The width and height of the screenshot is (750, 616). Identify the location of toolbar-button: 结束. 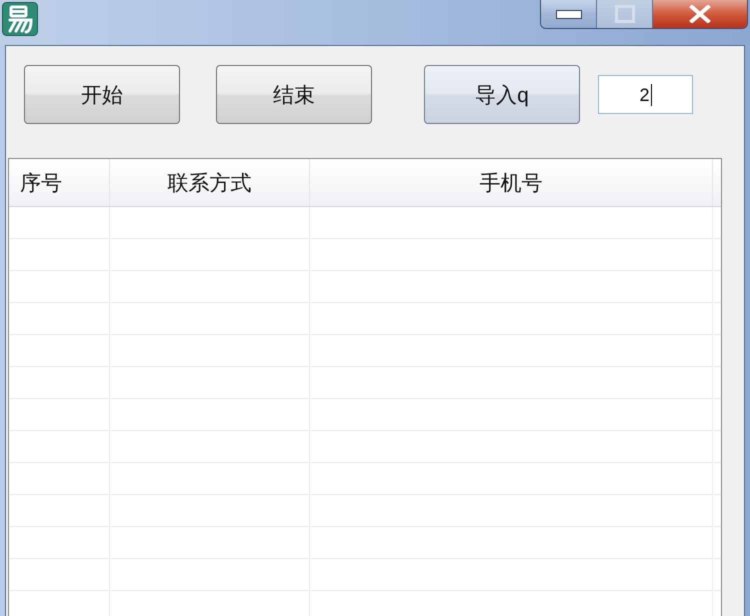
(294, 94).